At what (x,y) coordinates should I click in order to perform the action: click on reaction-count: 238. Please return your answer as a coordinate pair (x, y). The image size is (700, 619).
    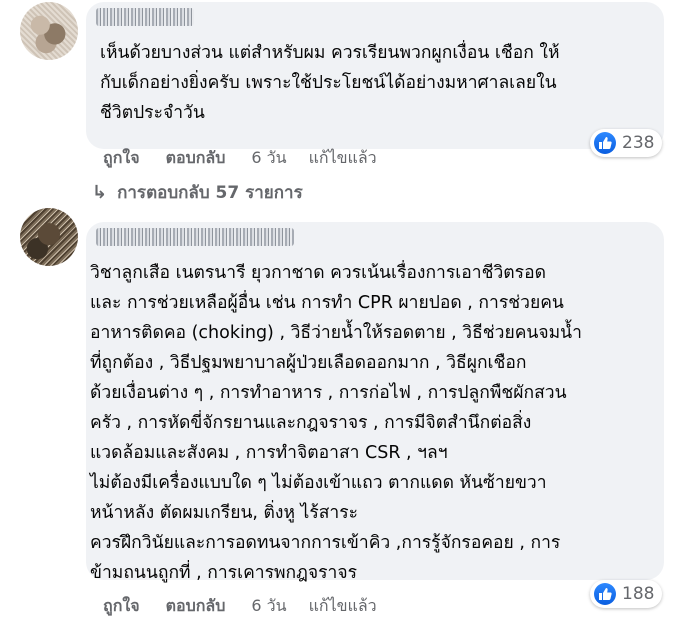
    Looking at the image, I should click on (638, 143).